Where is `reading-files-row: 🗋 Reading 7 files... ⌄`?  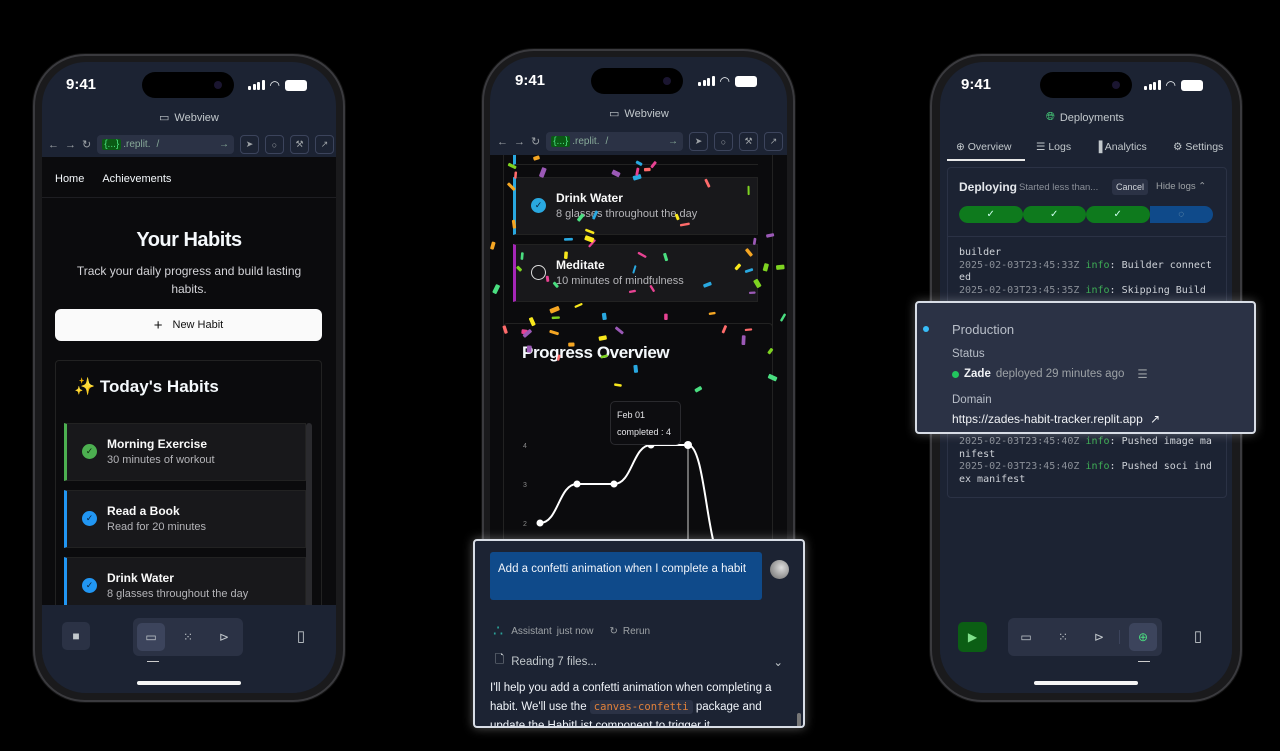
reading-files-row: 🗋 Reading 7 files... ⌄ is located at coordinates (639, 661).